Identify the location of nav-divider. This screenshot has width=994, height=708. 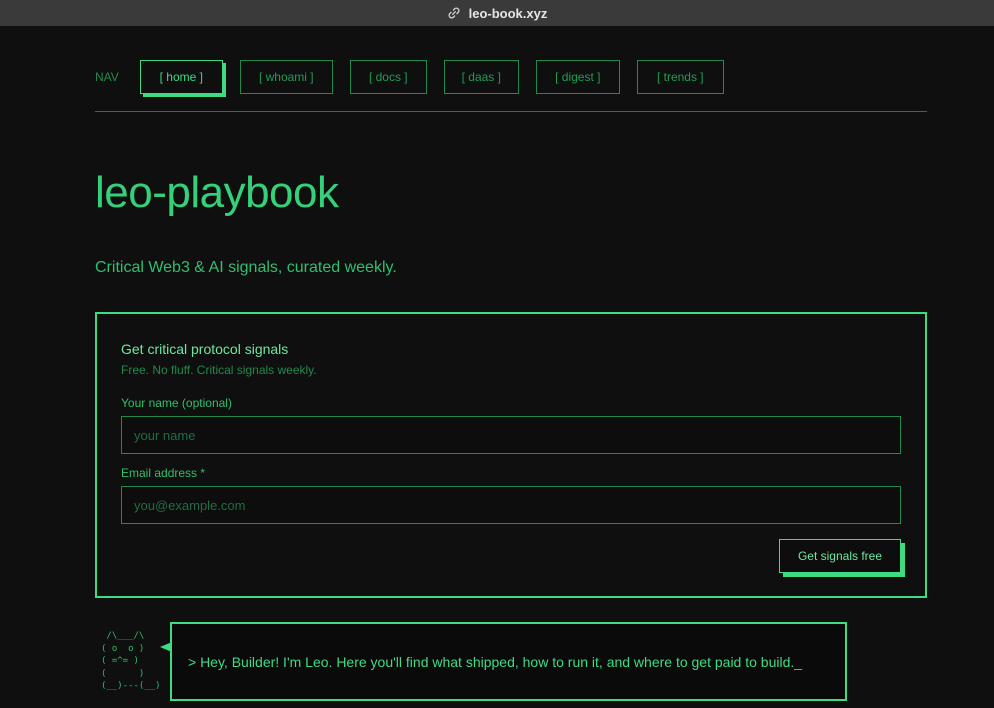
(511, 111).